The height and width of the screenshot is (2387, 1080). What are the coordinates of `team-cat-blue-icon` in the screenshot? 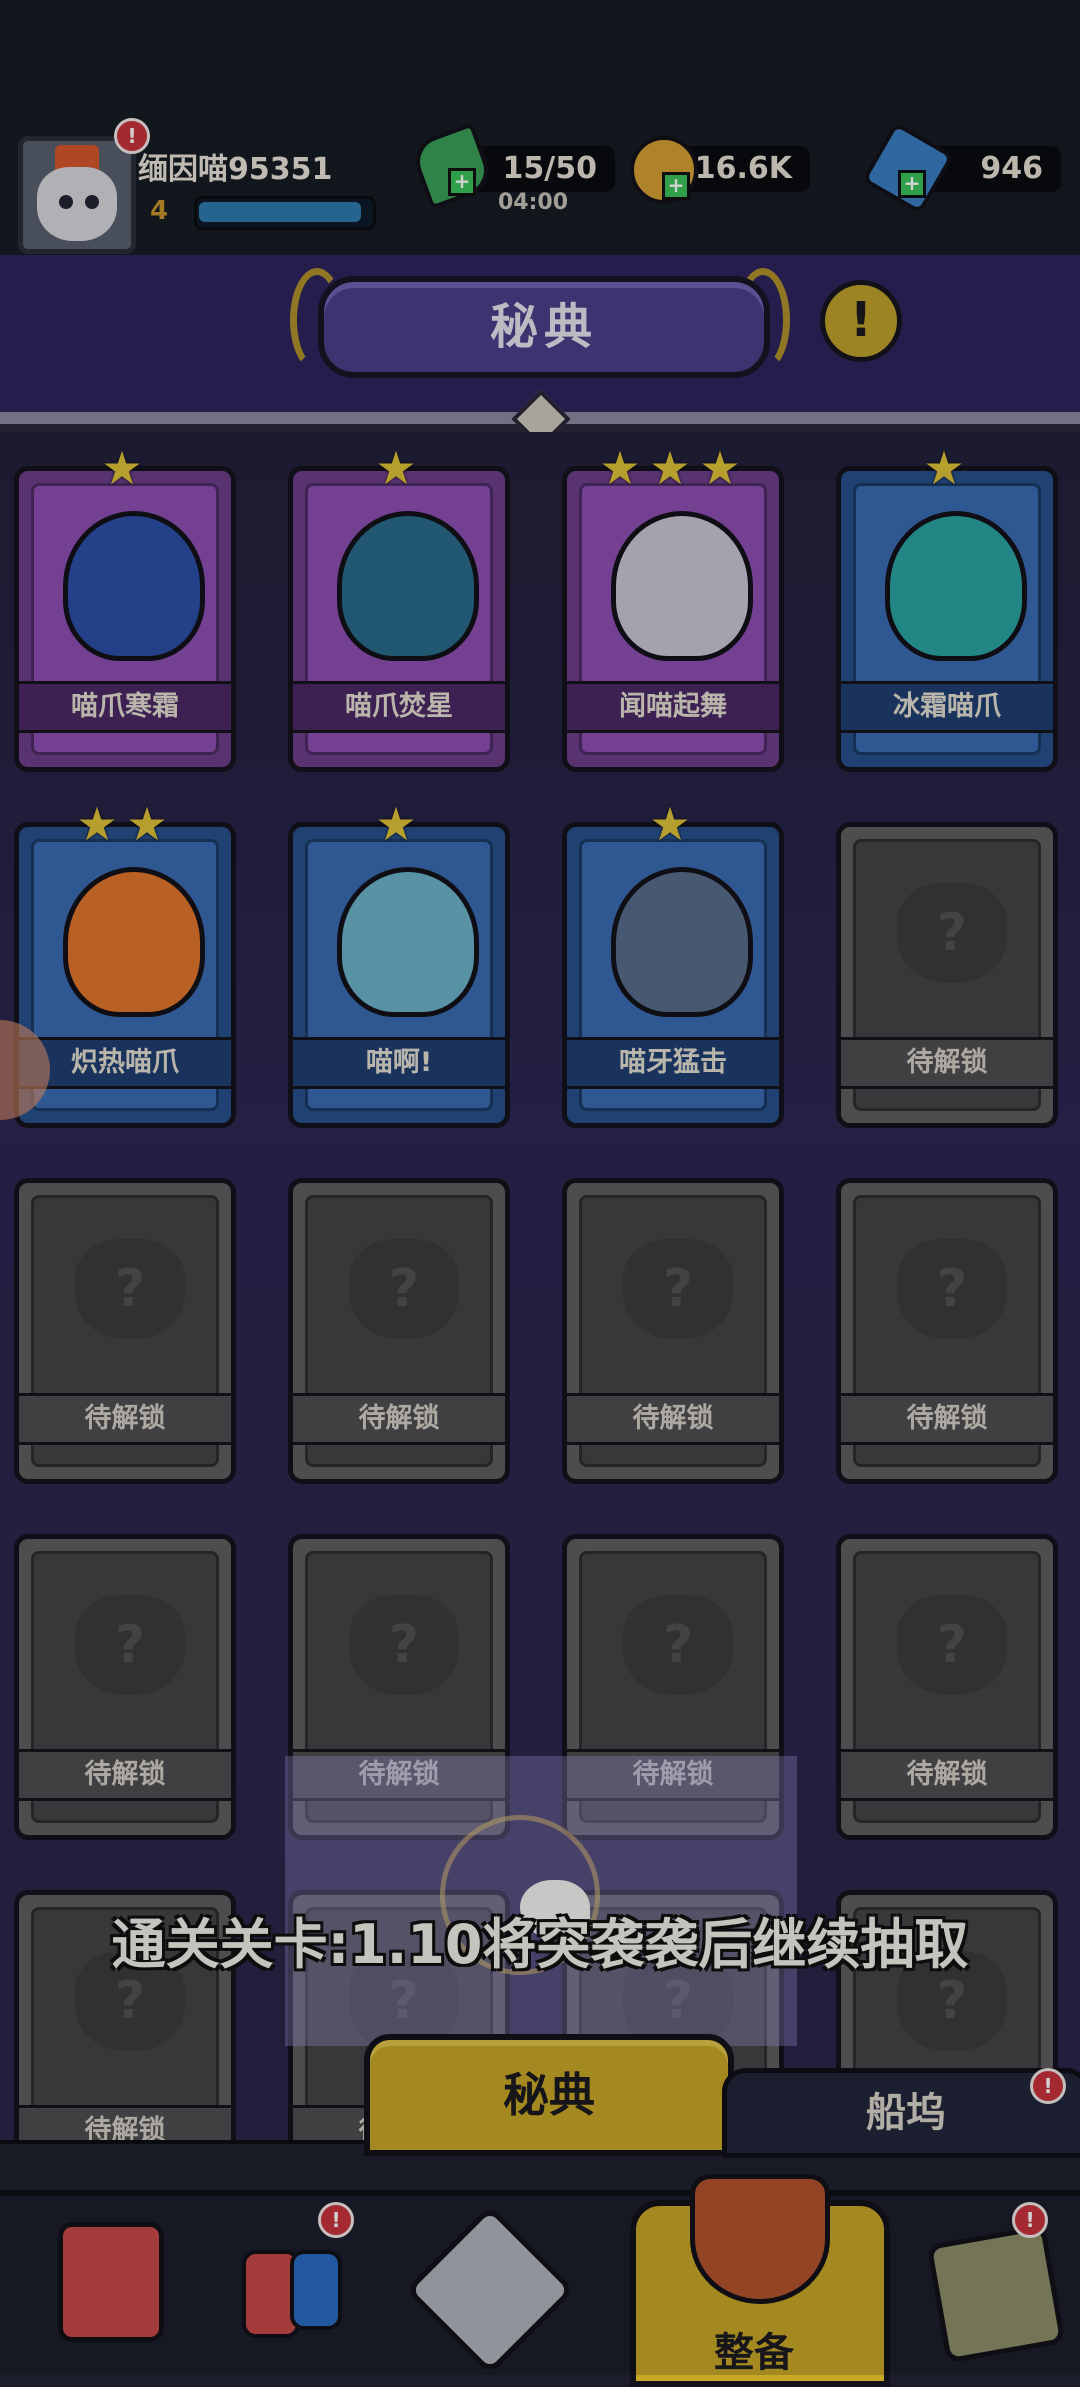 It's located at (316, 2290).